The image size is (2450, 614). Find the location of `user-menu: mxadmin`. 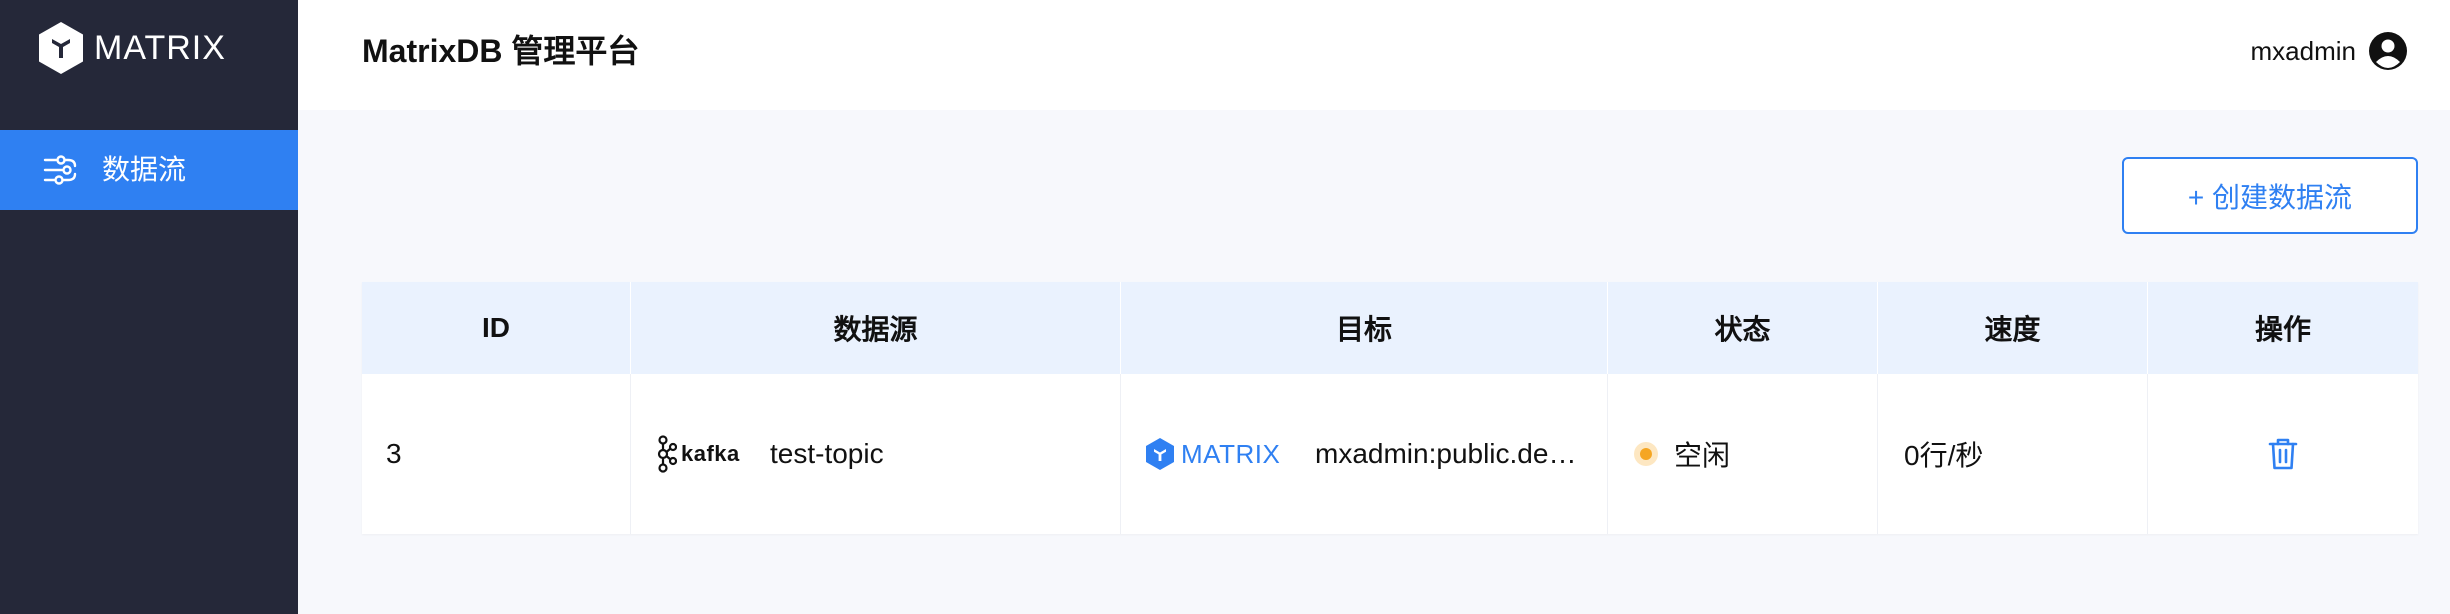

user-menu: mxadmin is located at coordinates (2329, 51).